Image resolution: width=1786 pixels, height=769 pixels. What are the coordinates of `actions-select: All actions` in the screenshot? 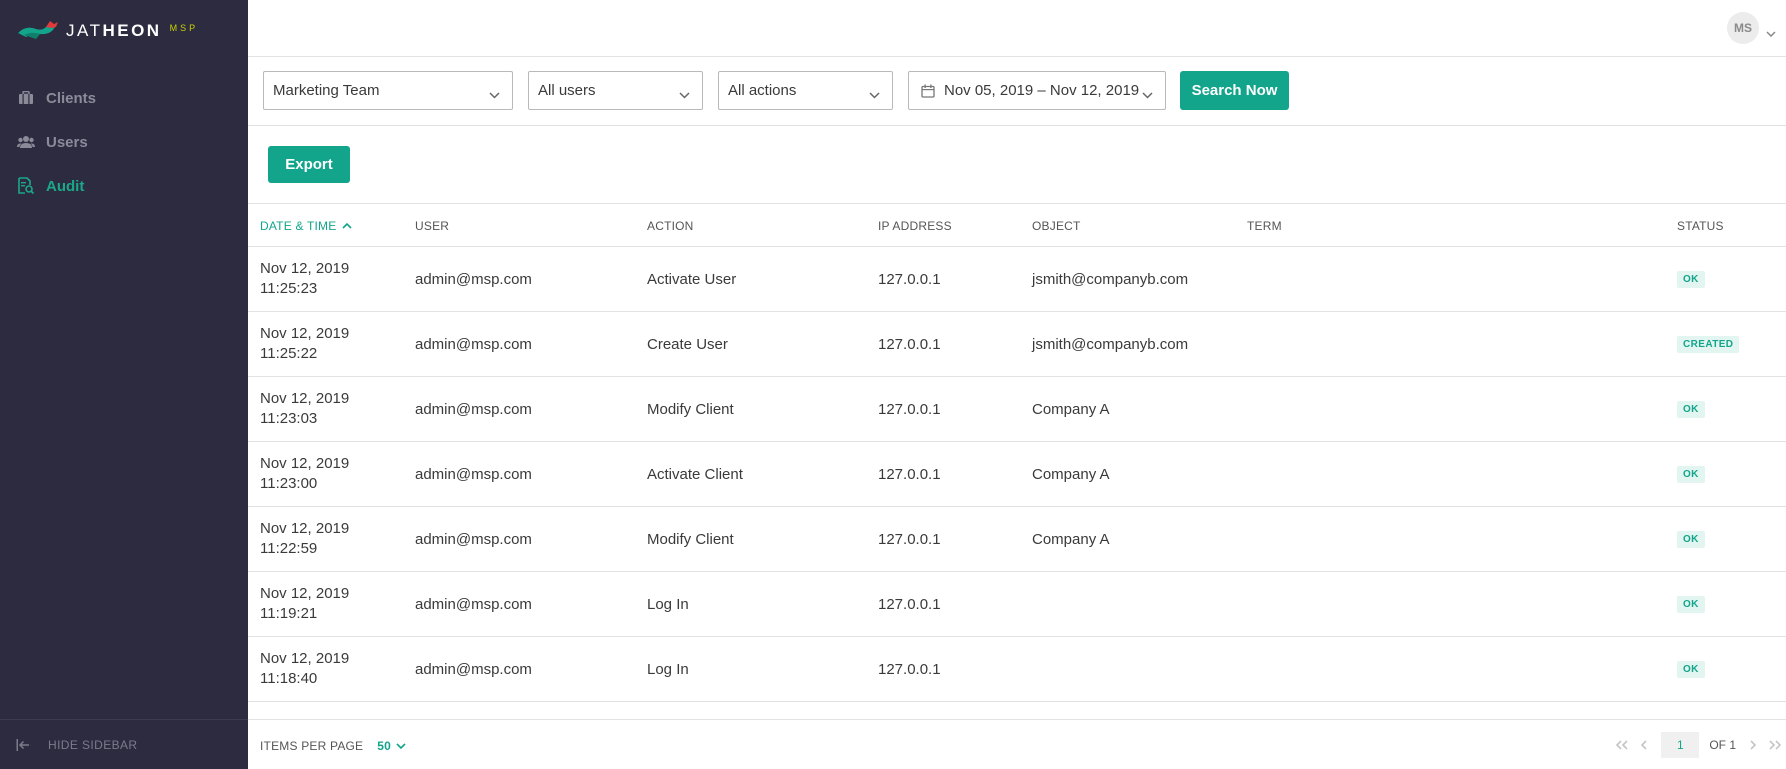 It's located at (805, 90).